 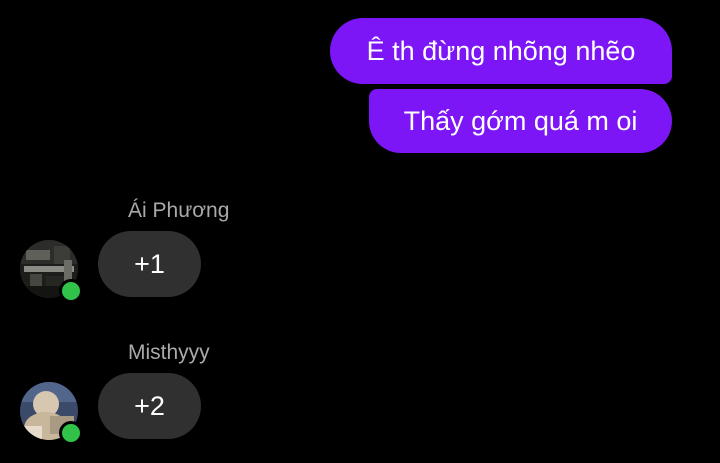 I want to click on incoming-message-bubble: +2, so click(x=149, y=406).